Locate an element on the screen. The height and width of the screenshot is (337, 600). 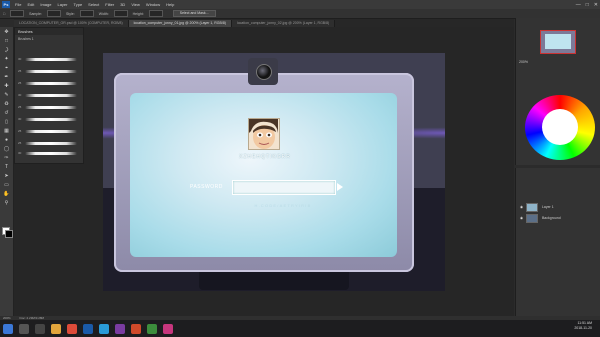
username-label: XZHEHQTIKGRR is located at coordinates (265, 157).